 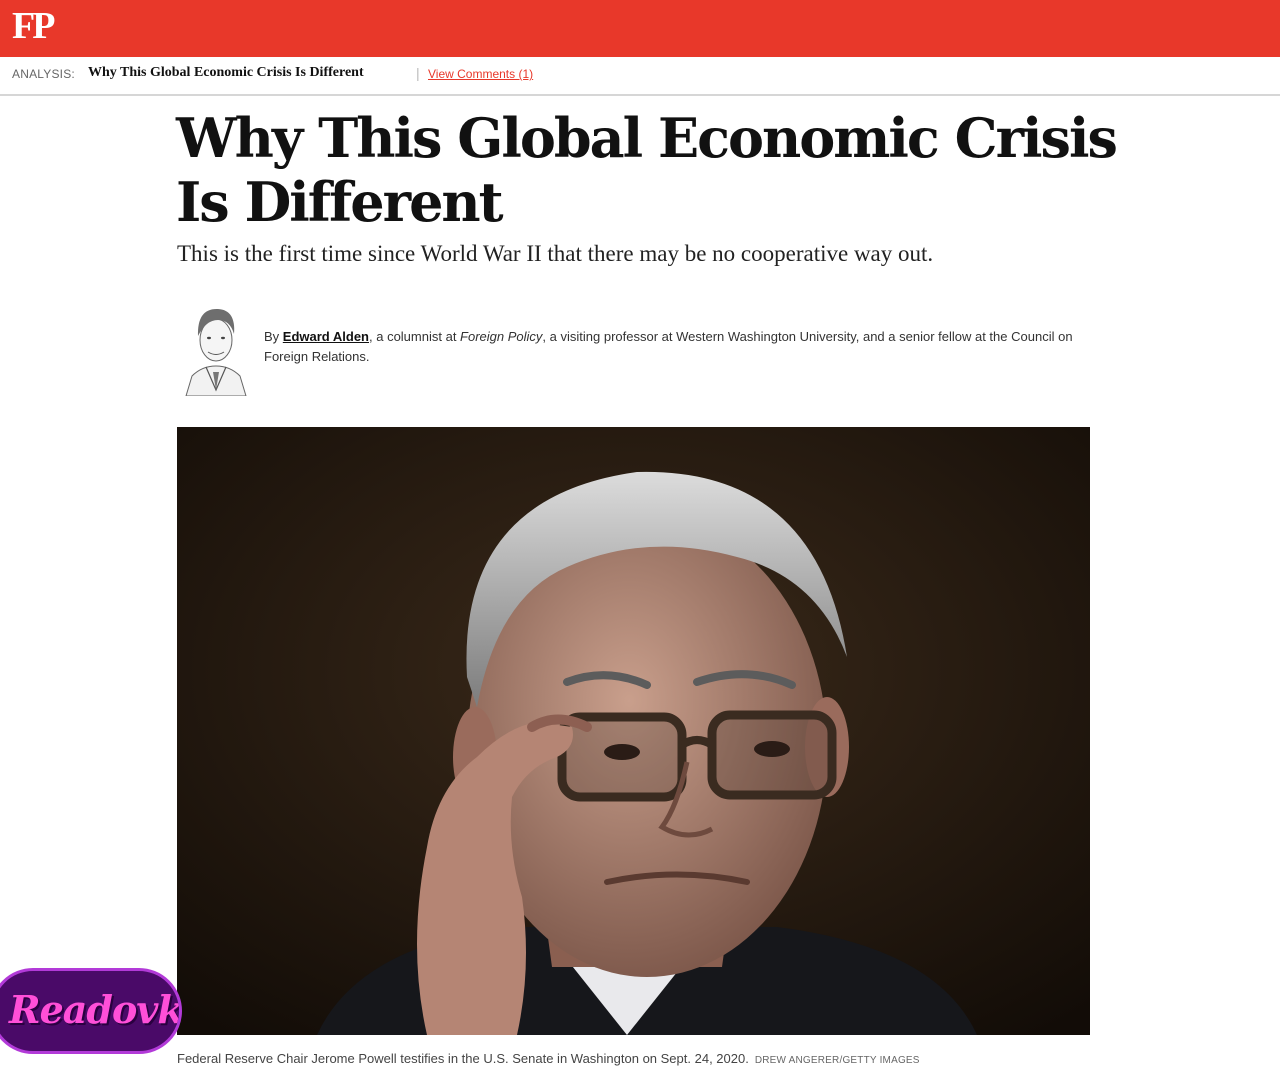 I want to click on site-header: FP, so click(x=640, y=28).